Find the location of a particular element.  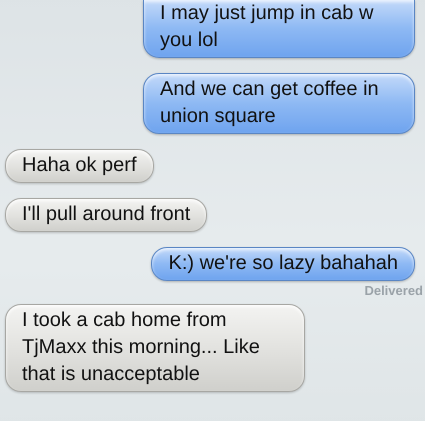

delivered-status: Delivered is located at coordinates (393, 290).